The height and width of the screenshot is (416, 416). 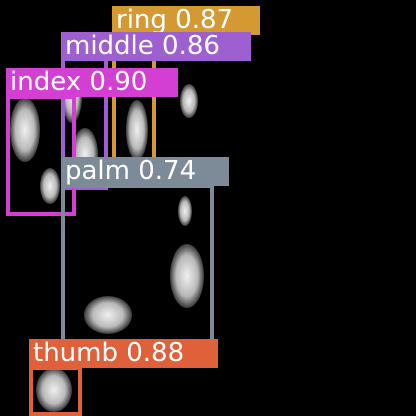 I want to click on index-label: index 0.90, so click(x=92, y=82).